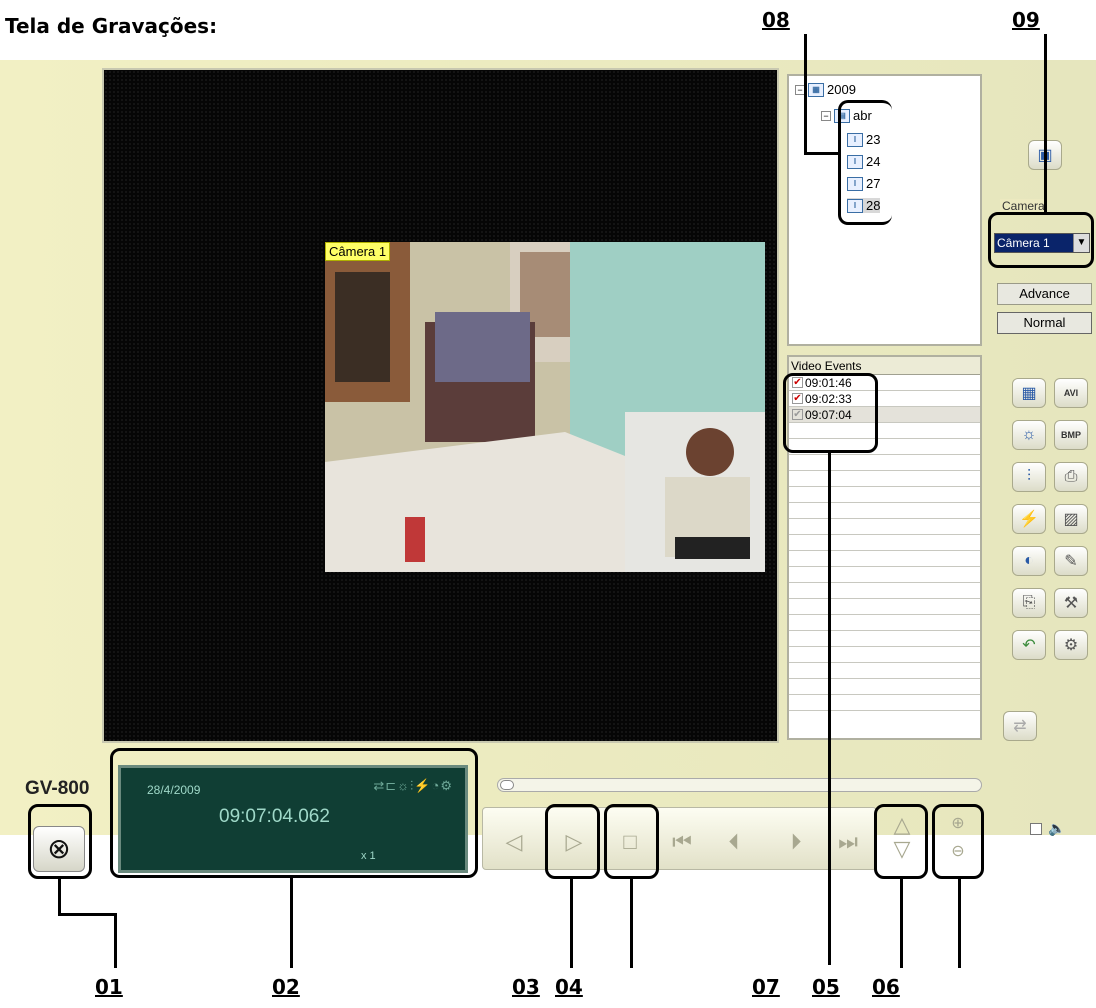  What do you see at coordinates (1071, 519) in the screenshot?
I see `photo-print-icon: ▨` at bounding box center [1071, 519].